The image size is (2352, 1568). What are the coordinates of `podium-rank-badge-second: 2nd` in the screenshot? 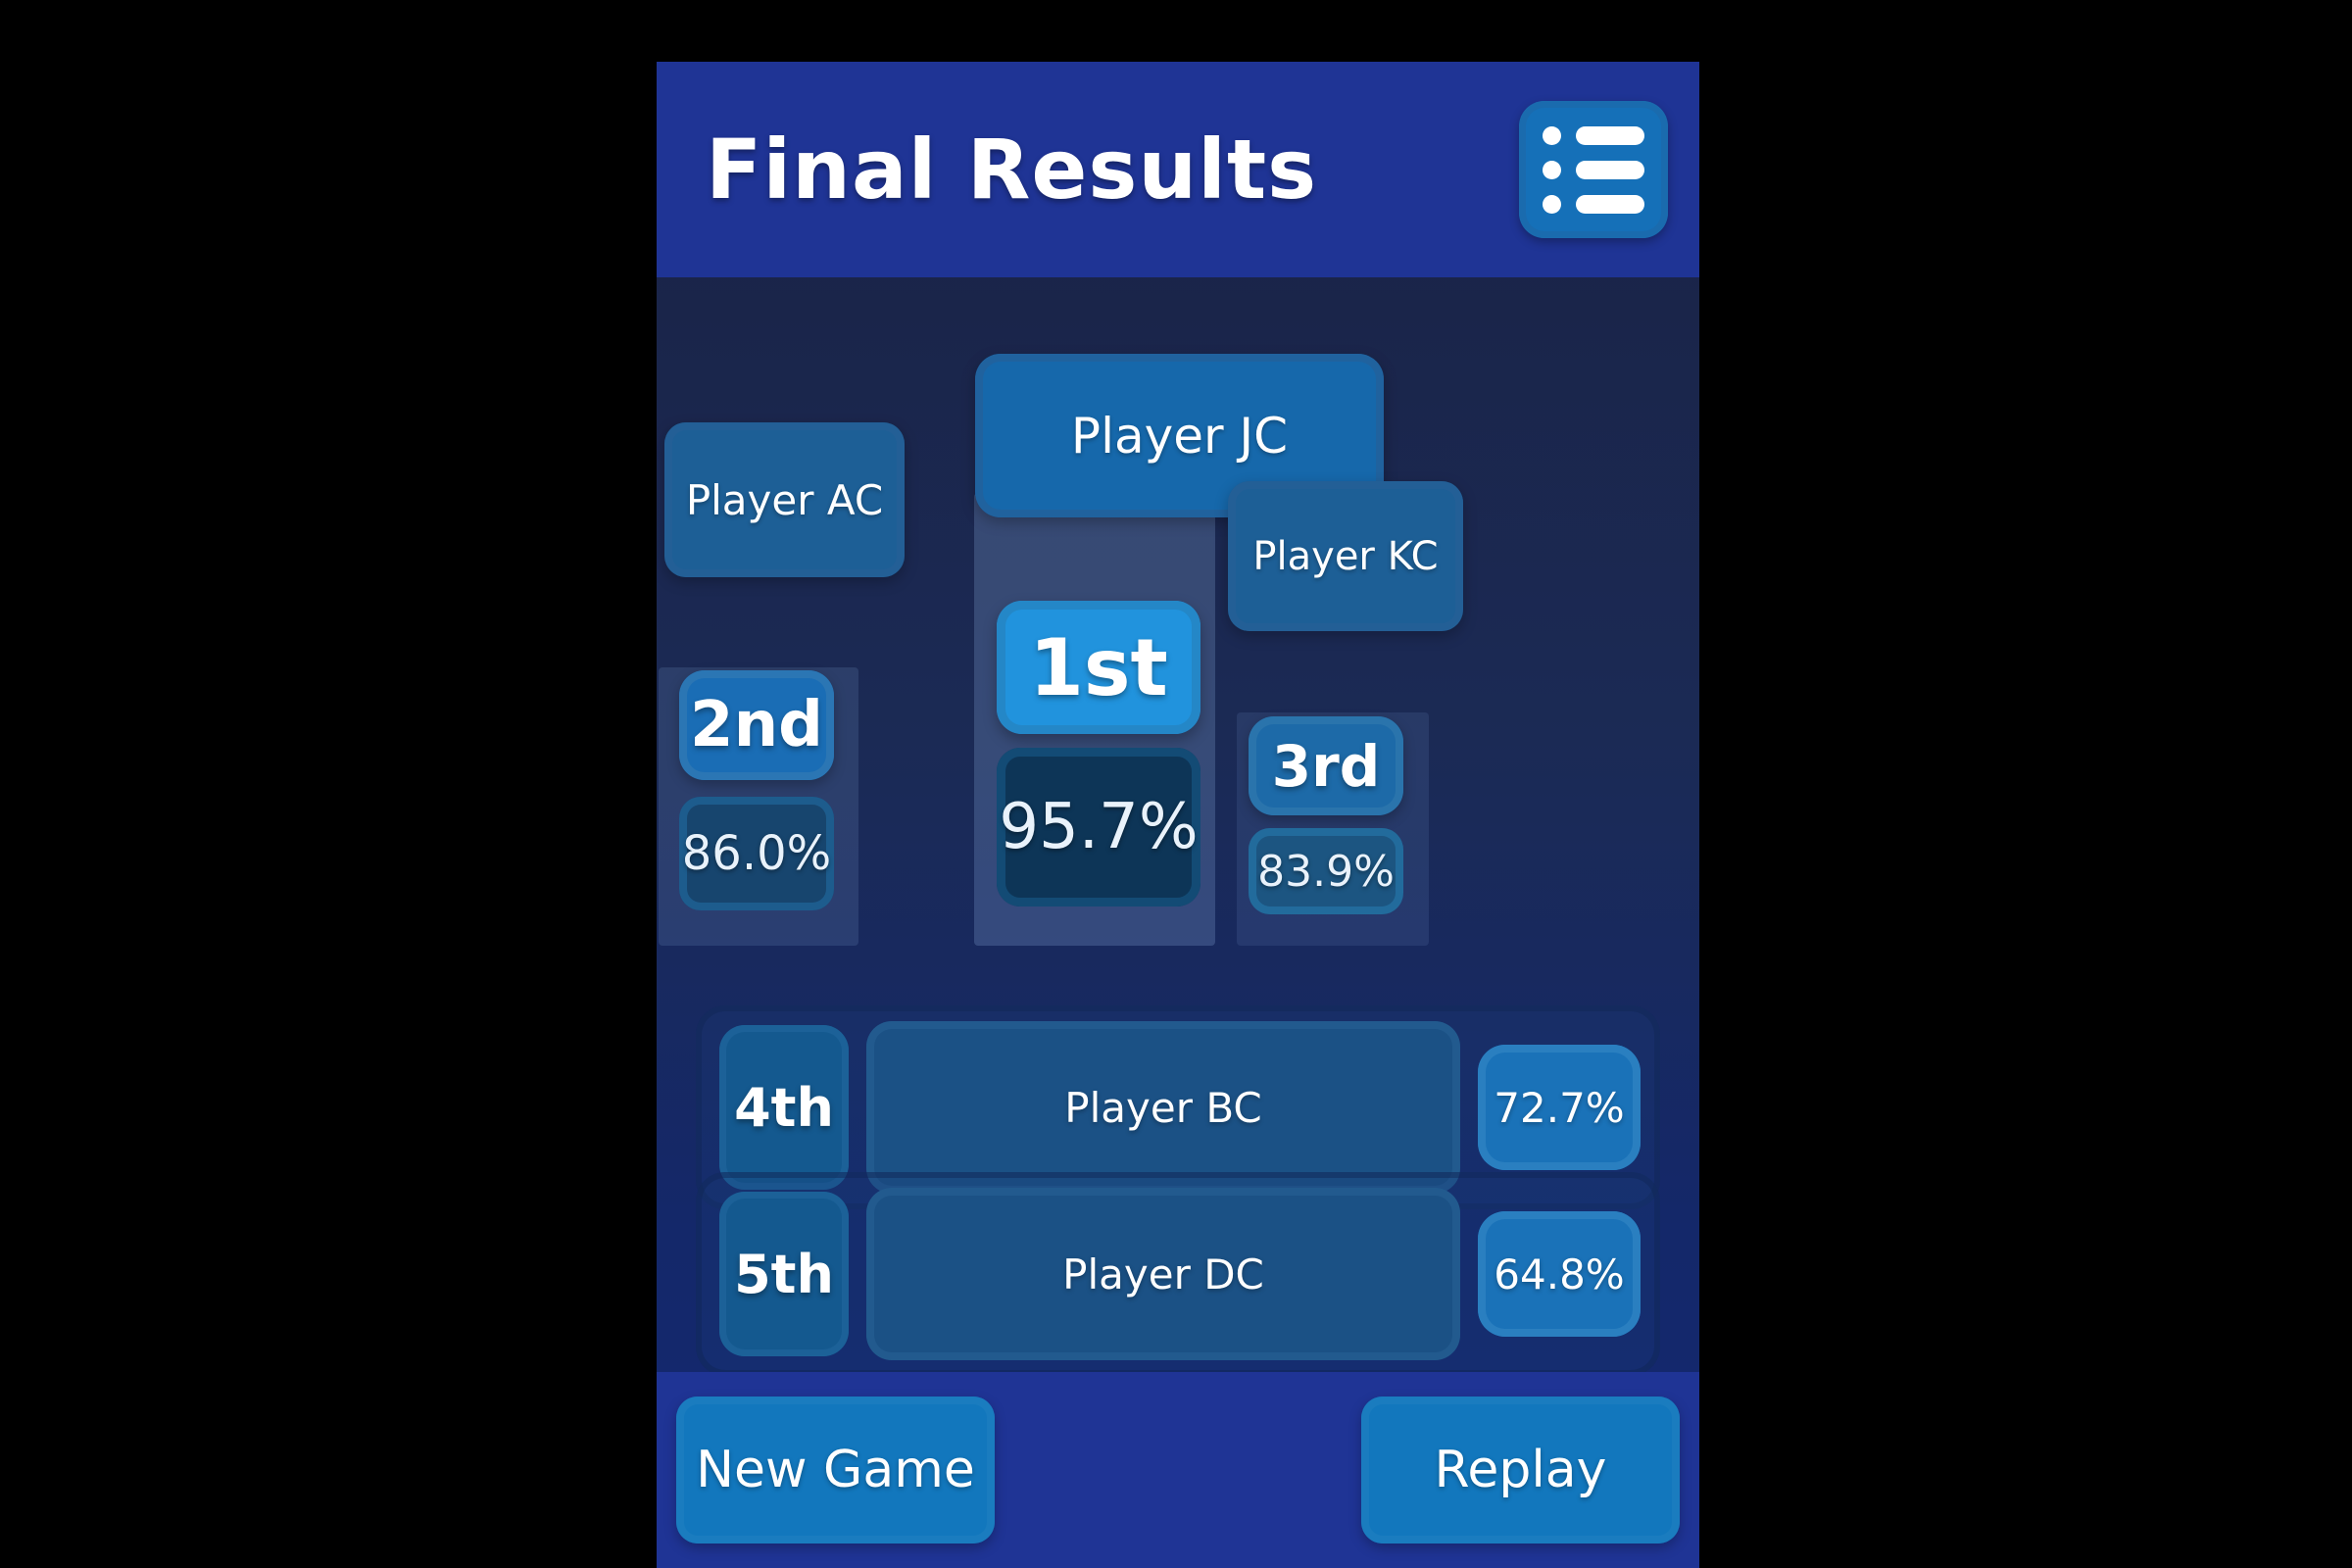 It's located at (756, 725).